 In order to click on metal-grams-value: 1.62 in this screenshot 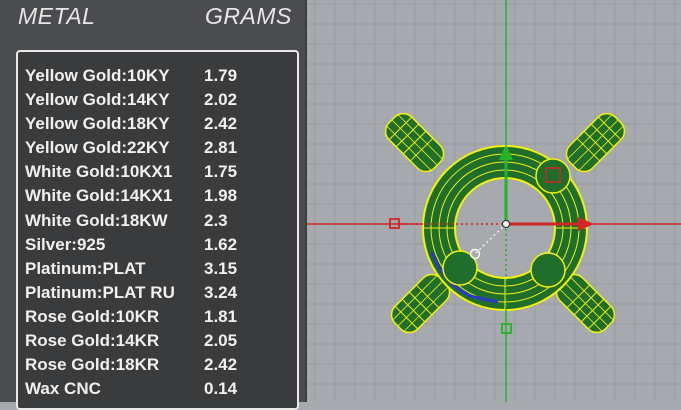, I will do `click(221, 244)`.